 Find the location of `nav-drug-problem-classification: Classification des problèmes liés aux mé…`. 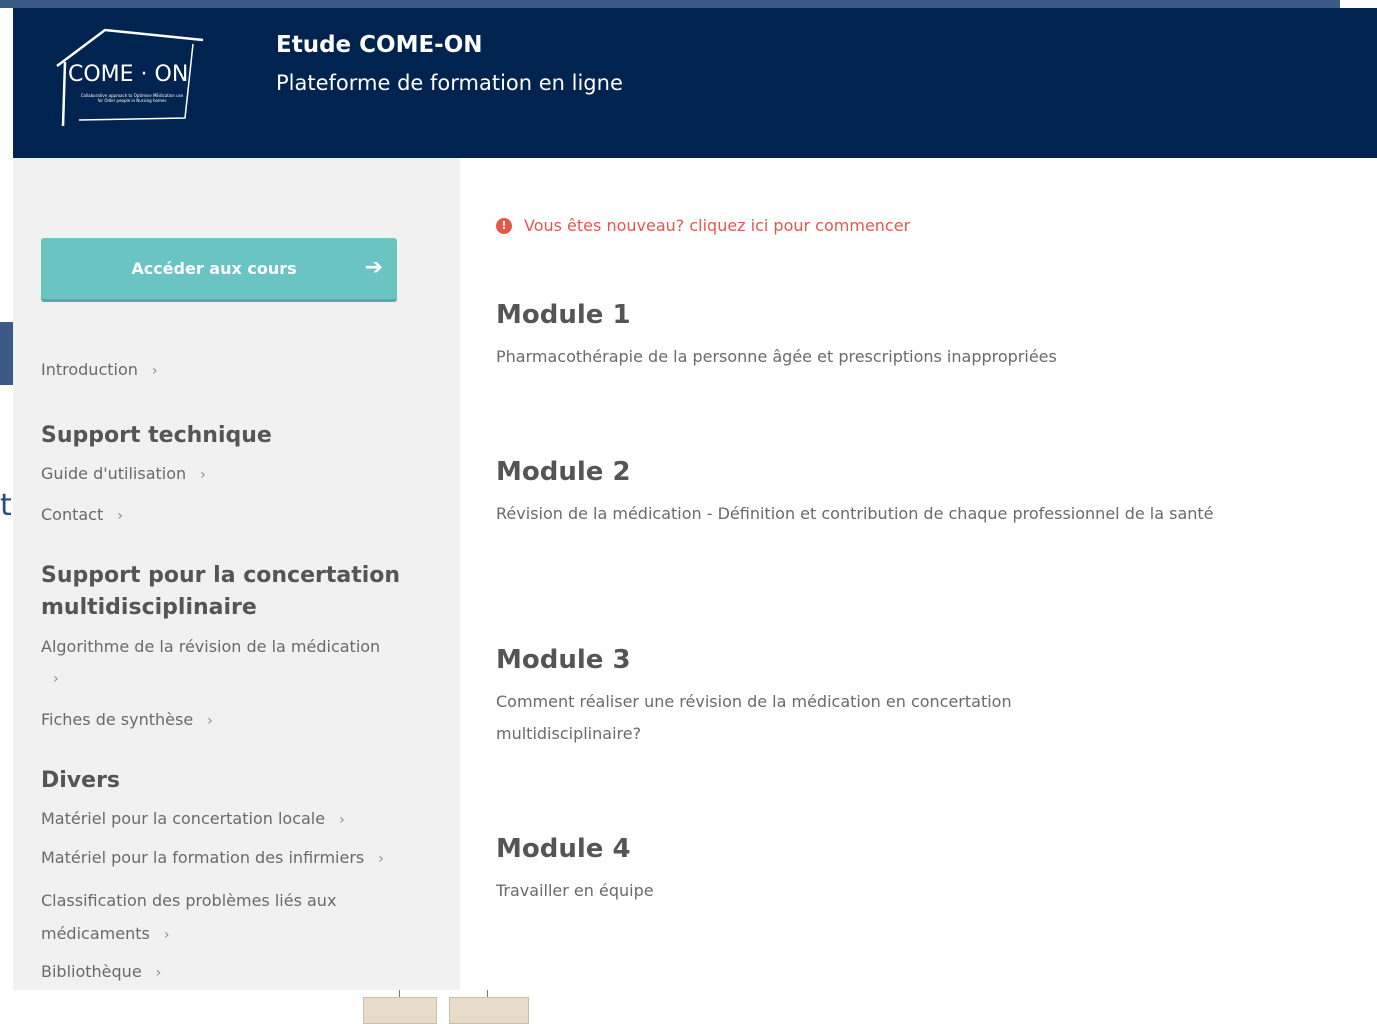

nav-drug-problem-classification: Classification des problèmes liés aux mé… is located at coordinates (206, 918).